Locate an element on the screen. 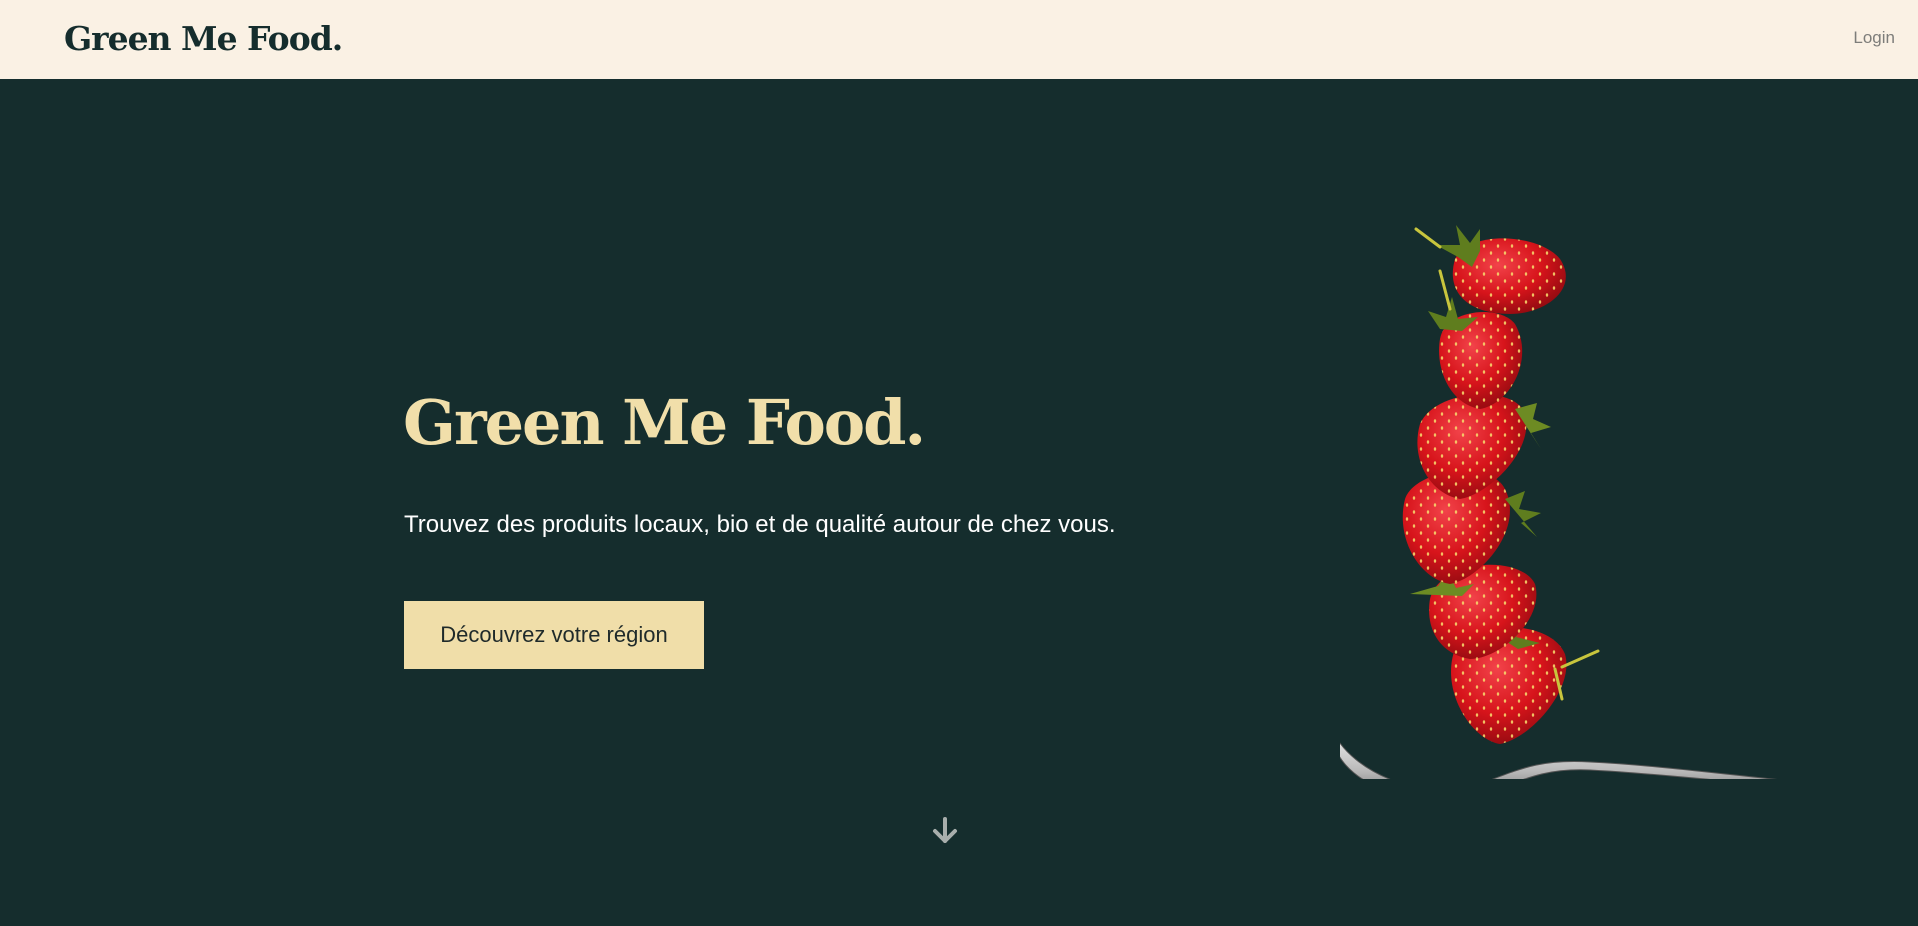 The width and height of the screenshot is (1918, 926). strawberries-on-spoon-image is located at coordinates (1558, 502).